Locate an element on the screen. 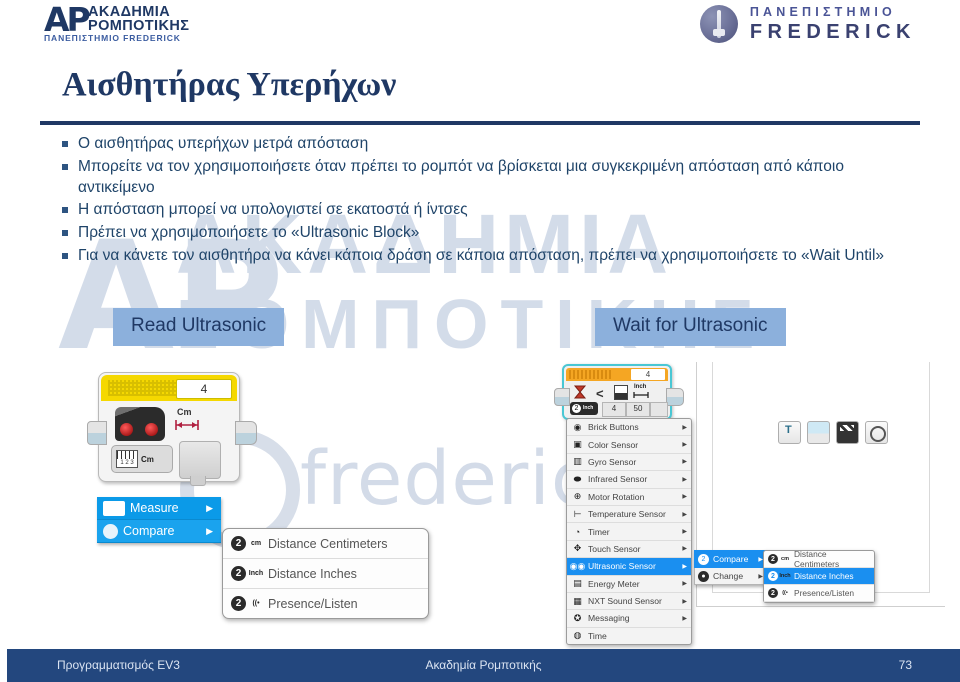  ev3-wait-ultrasonic-block: 4 < Inch 2 Inch 4 50 is located at coordinates (619, 392).